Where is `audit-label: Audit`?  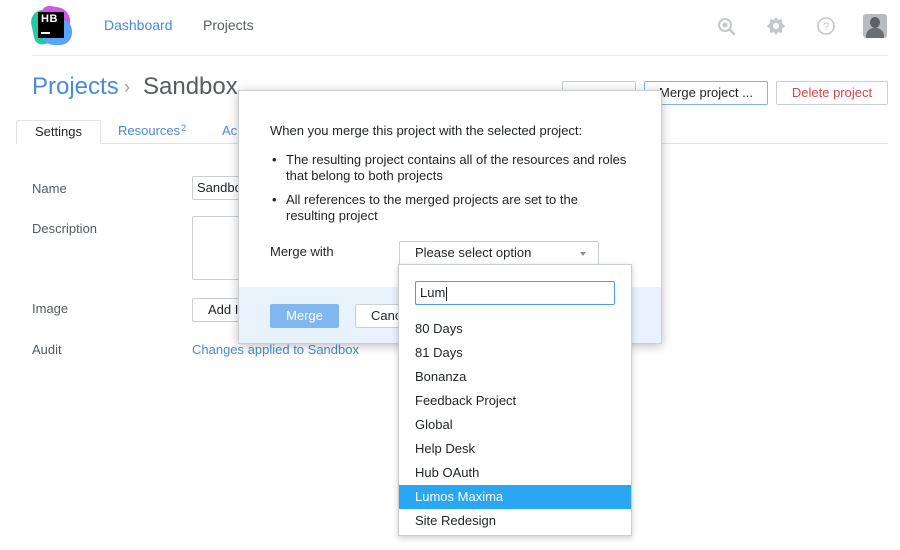 audit-label: Audit is located at coordinates (47, 349).